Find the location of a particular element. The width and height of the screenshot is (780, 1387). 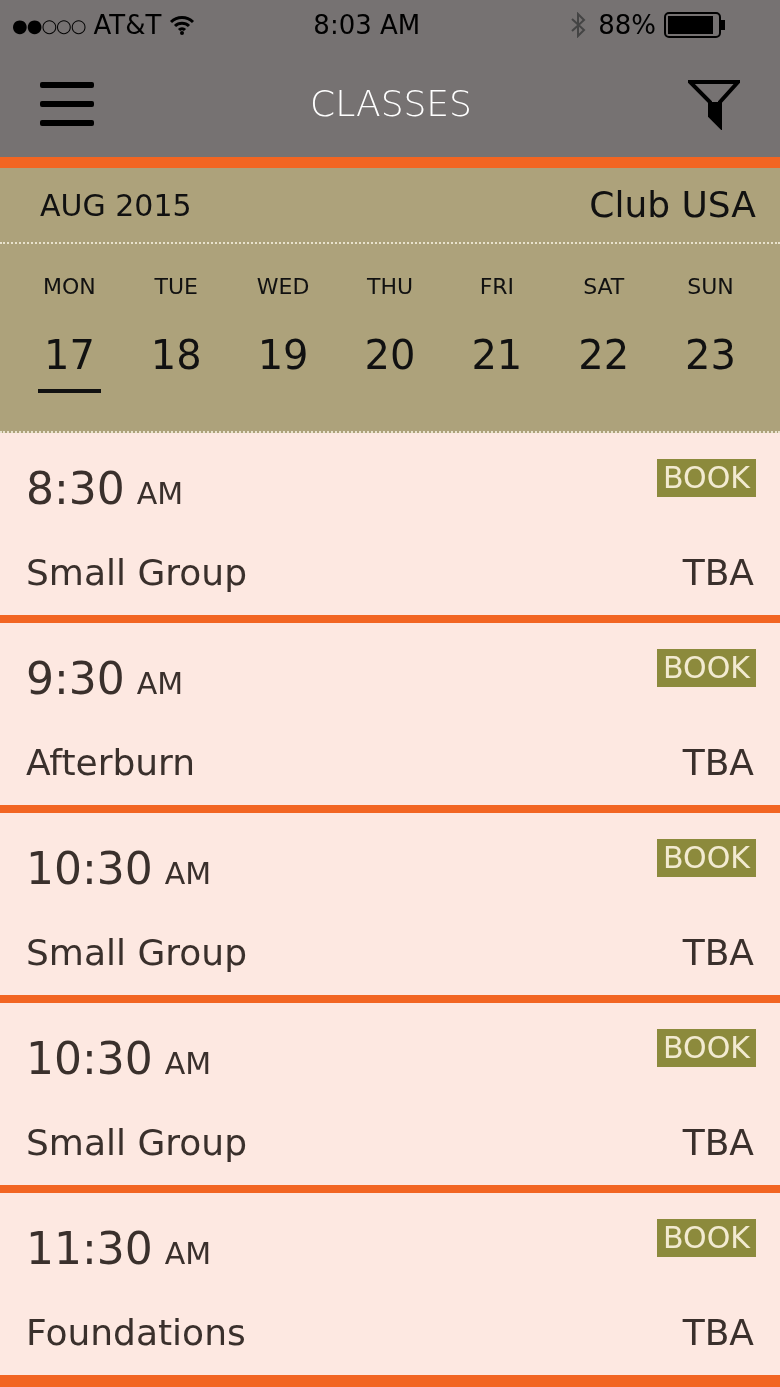

weekday-label: WED is located at coordinates (283, 287).